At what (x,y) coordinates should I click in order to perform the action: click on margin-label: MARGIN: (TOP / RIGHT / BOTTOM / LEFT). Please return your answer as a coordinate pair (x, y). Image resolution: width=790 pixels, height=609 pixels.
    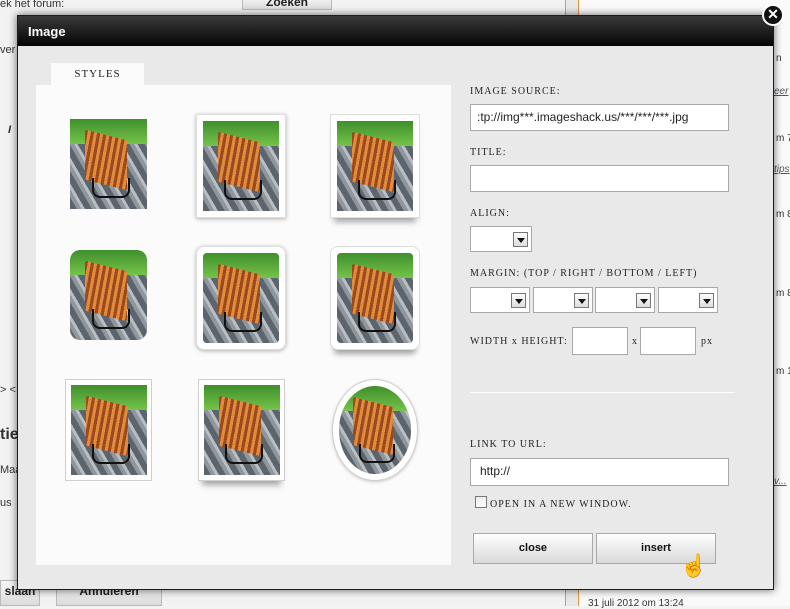
    Looking at the image, I should click on (584, 273).